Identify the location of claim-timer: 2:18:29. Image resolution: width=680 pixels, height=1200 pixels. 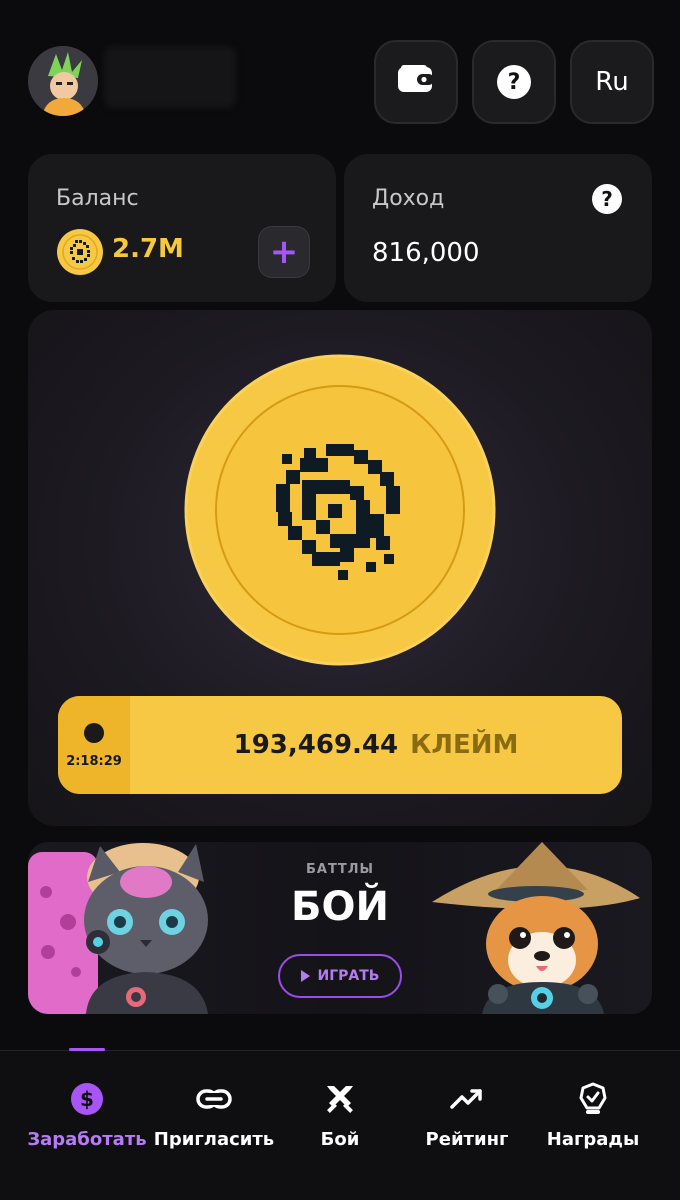
(94, 745).